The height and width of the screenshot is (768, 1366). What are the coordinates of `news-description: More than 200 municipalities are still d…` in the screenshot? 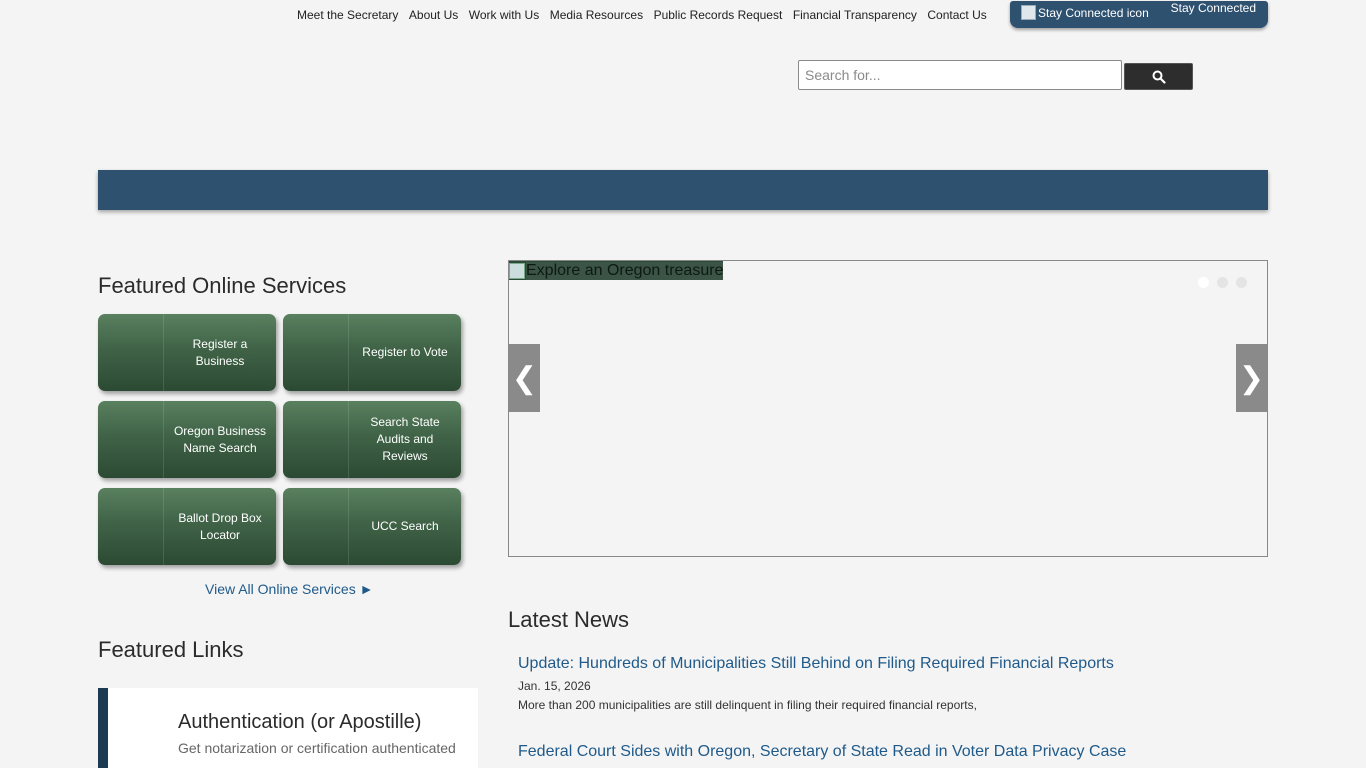 It's located at (747, 705).